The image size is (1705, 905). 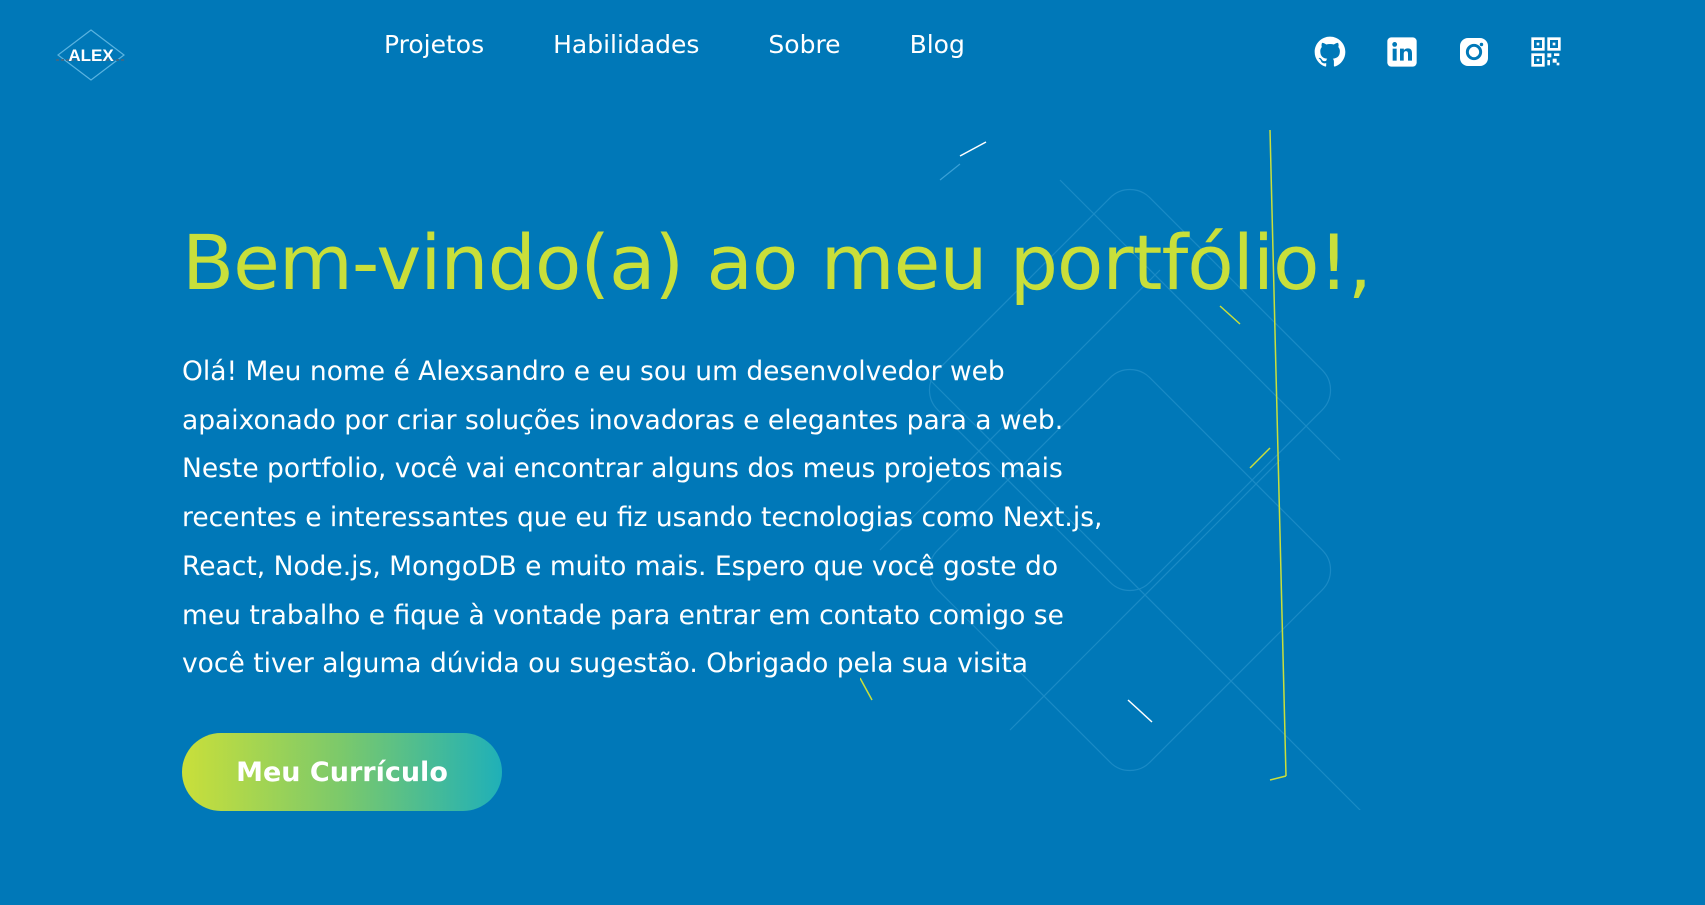 I want to click on top-navbar: ALEX Projetos Habilidades Sobre Blog, so click(x=852, y=55).